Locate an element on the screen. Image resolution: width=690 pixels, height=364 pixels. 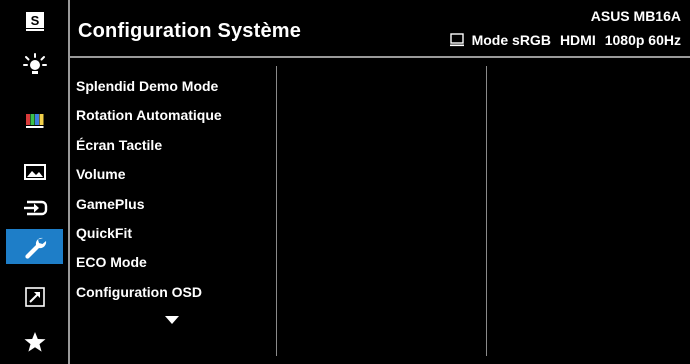
monitor-icon is located at coordinates (456, 40).